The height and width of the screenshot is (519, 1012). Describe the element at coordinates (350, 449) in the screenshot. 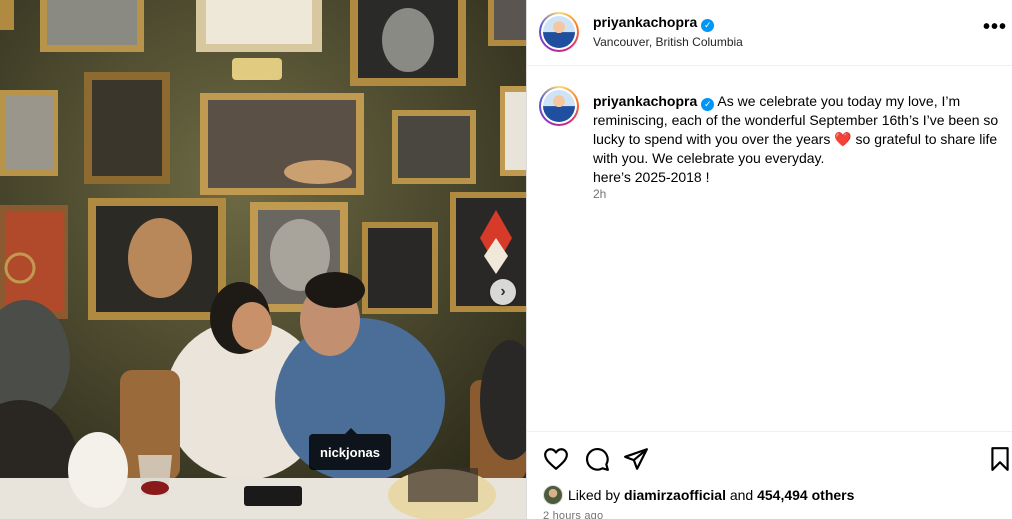

I see `user-tag: nickjonas` at that location.